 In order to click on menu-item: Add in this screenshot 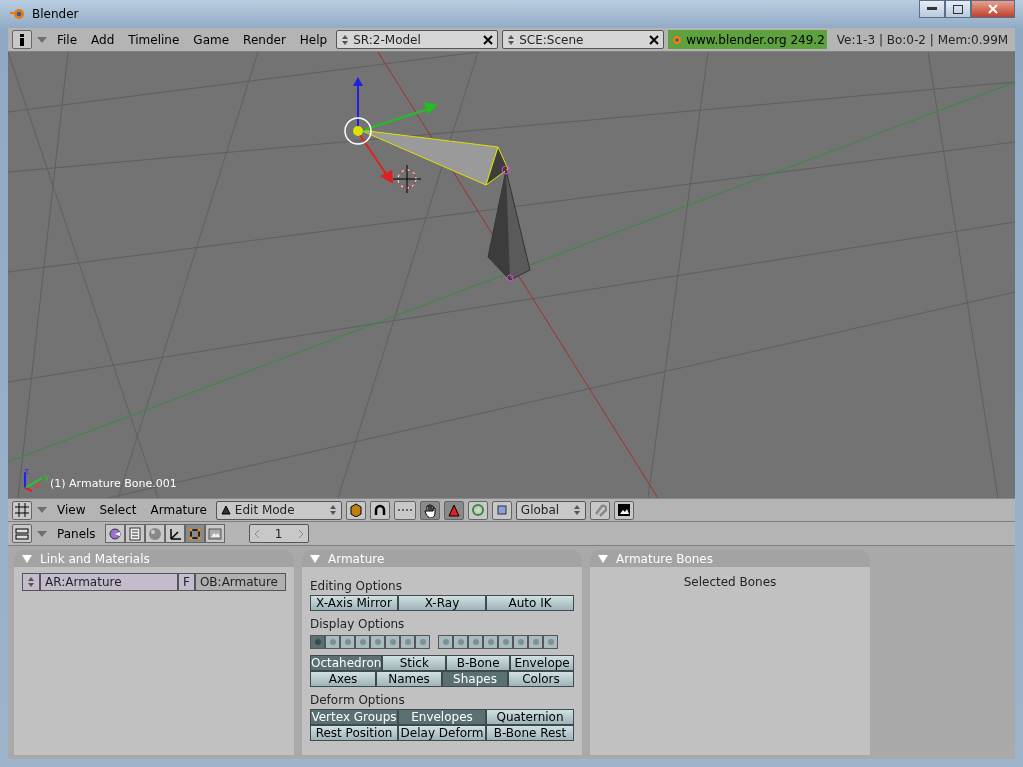, I will do `click(103, 39)`.